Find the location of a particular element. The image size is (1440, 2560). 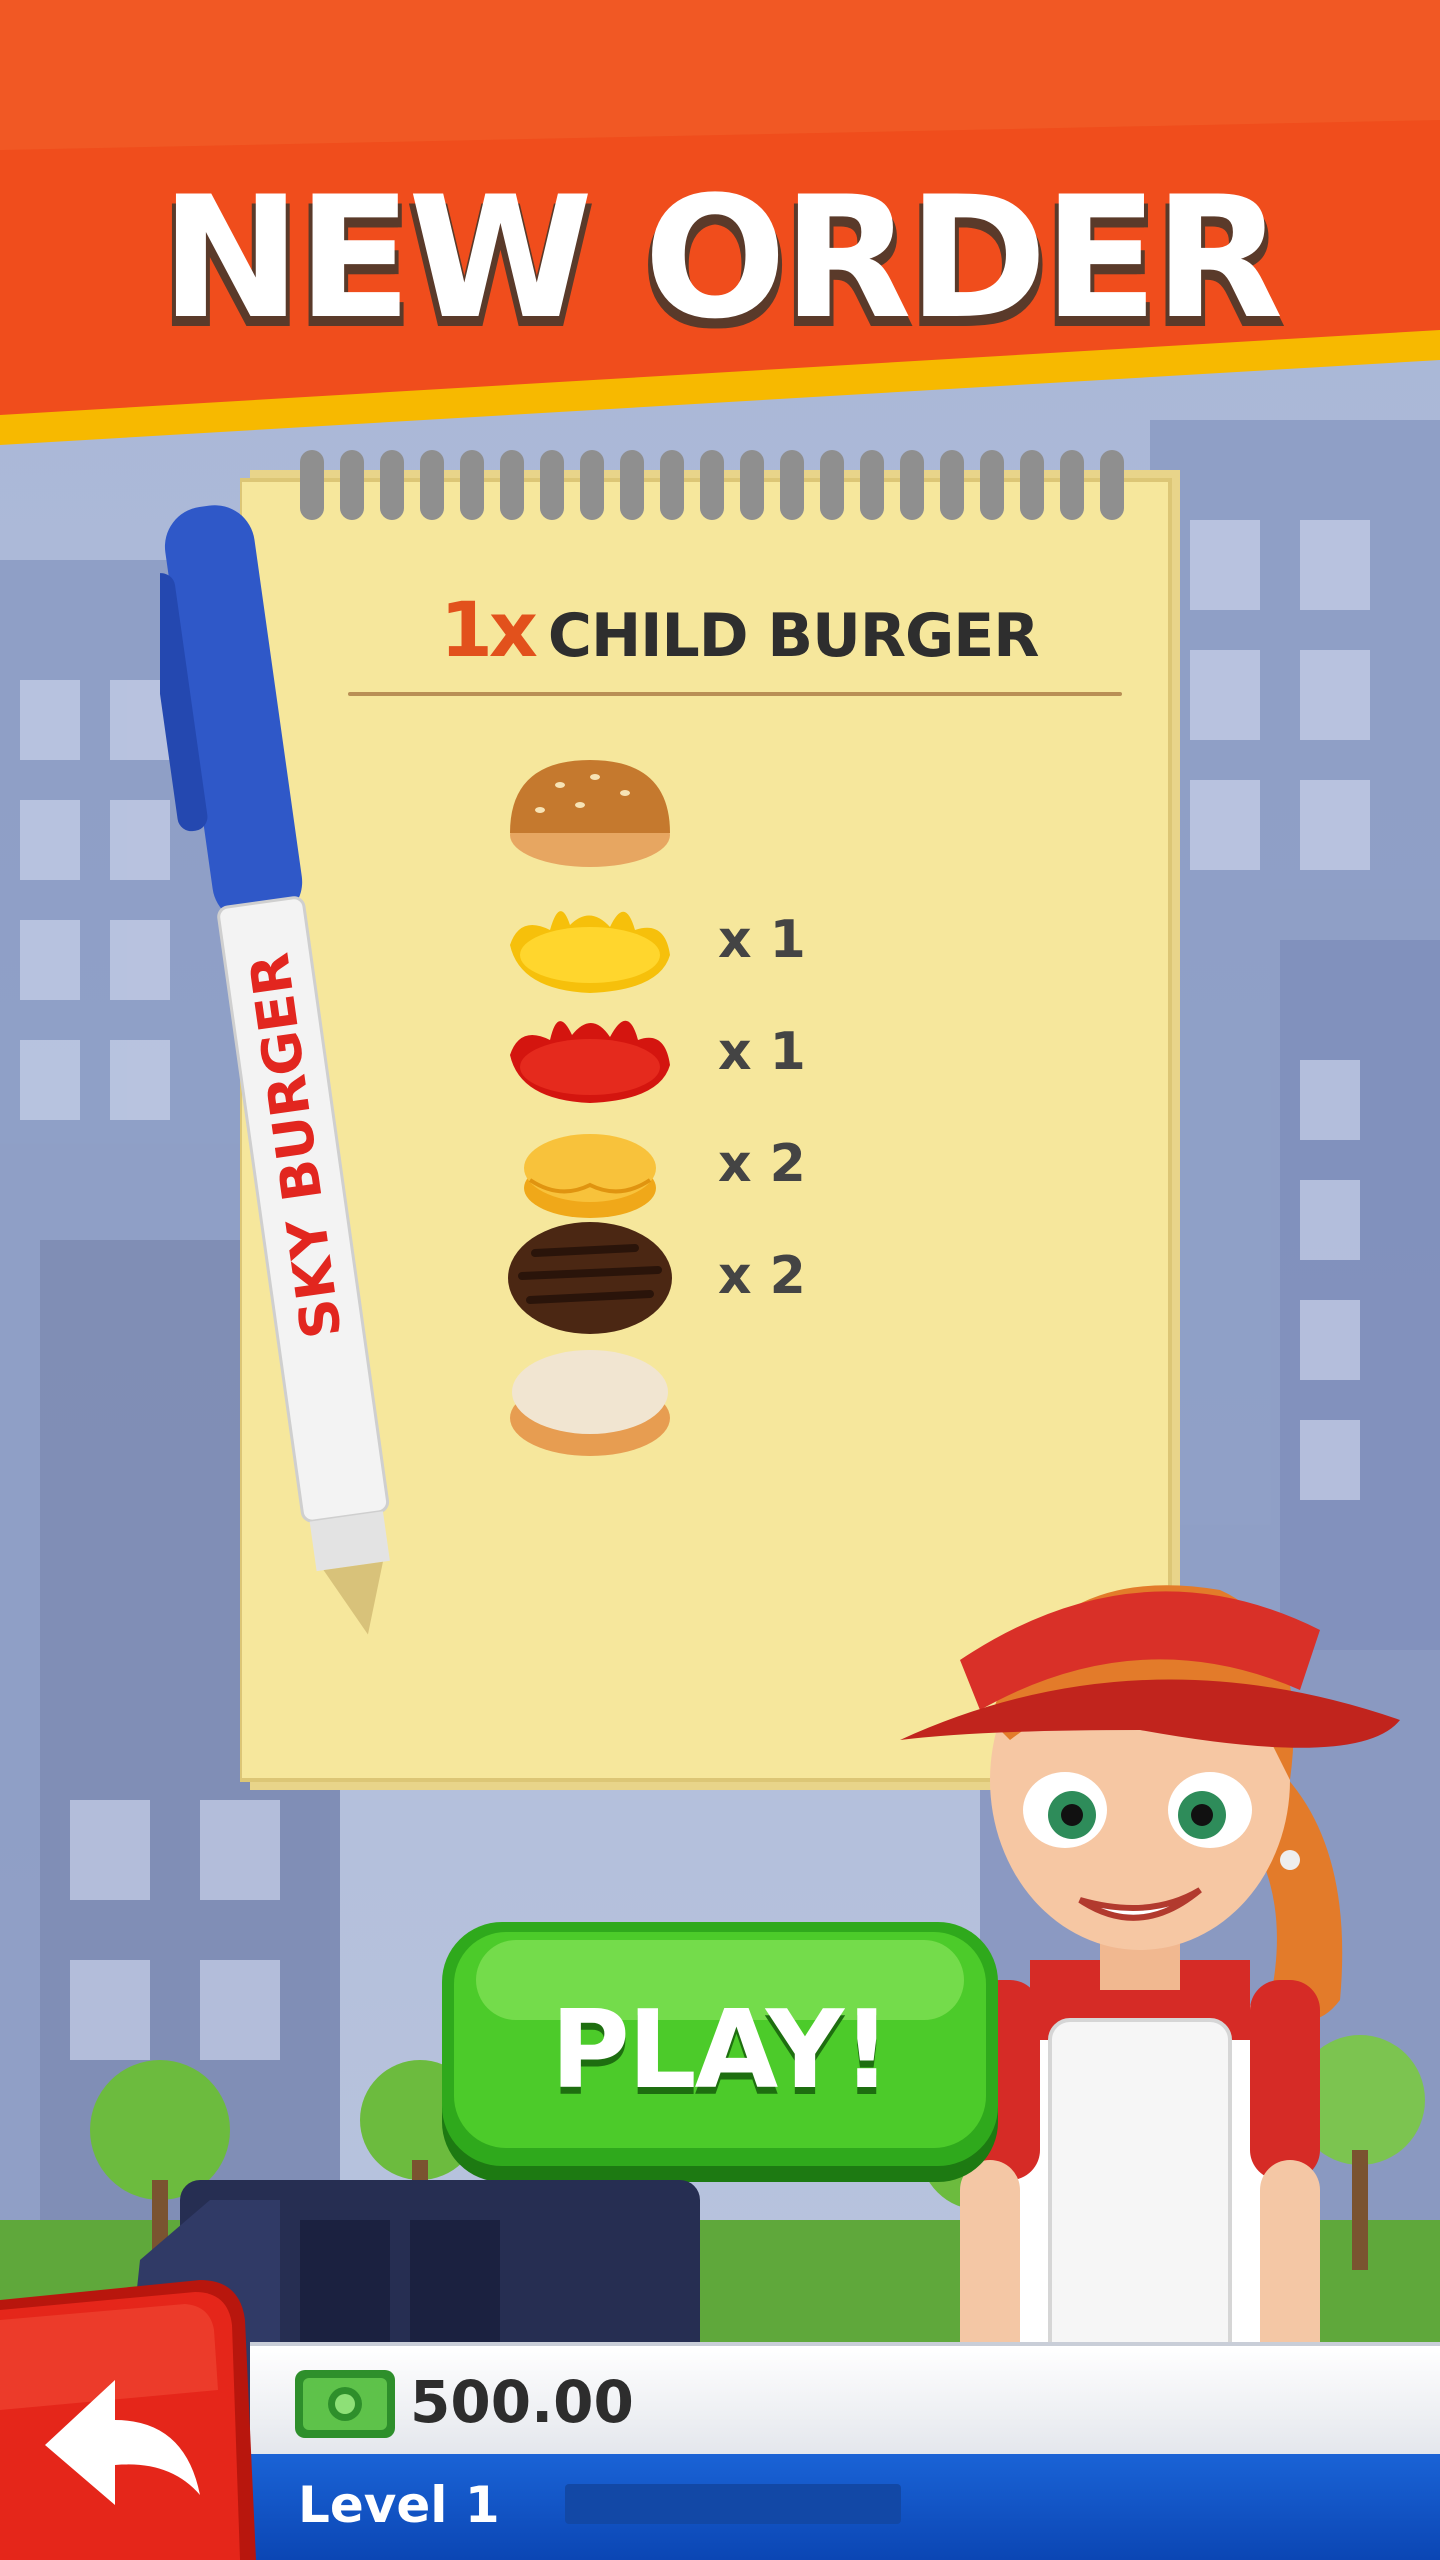

level-progress-bar is located at coordinates (733, 2504).